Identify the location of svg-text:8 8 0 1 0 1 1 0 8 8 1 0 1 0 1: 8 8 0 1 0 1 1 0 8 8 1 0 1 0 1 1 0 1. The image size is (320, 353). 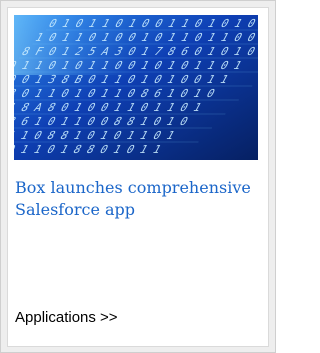
(95, 135).